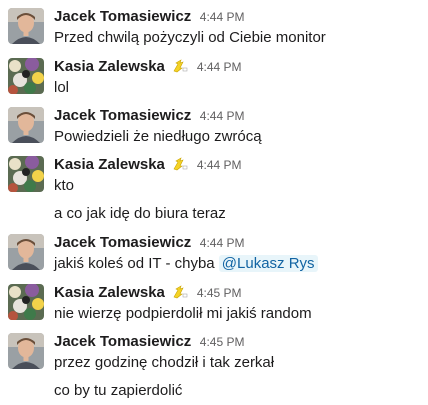  I want to click on message-text: co by tu zapierdolić, so click(118, 390).